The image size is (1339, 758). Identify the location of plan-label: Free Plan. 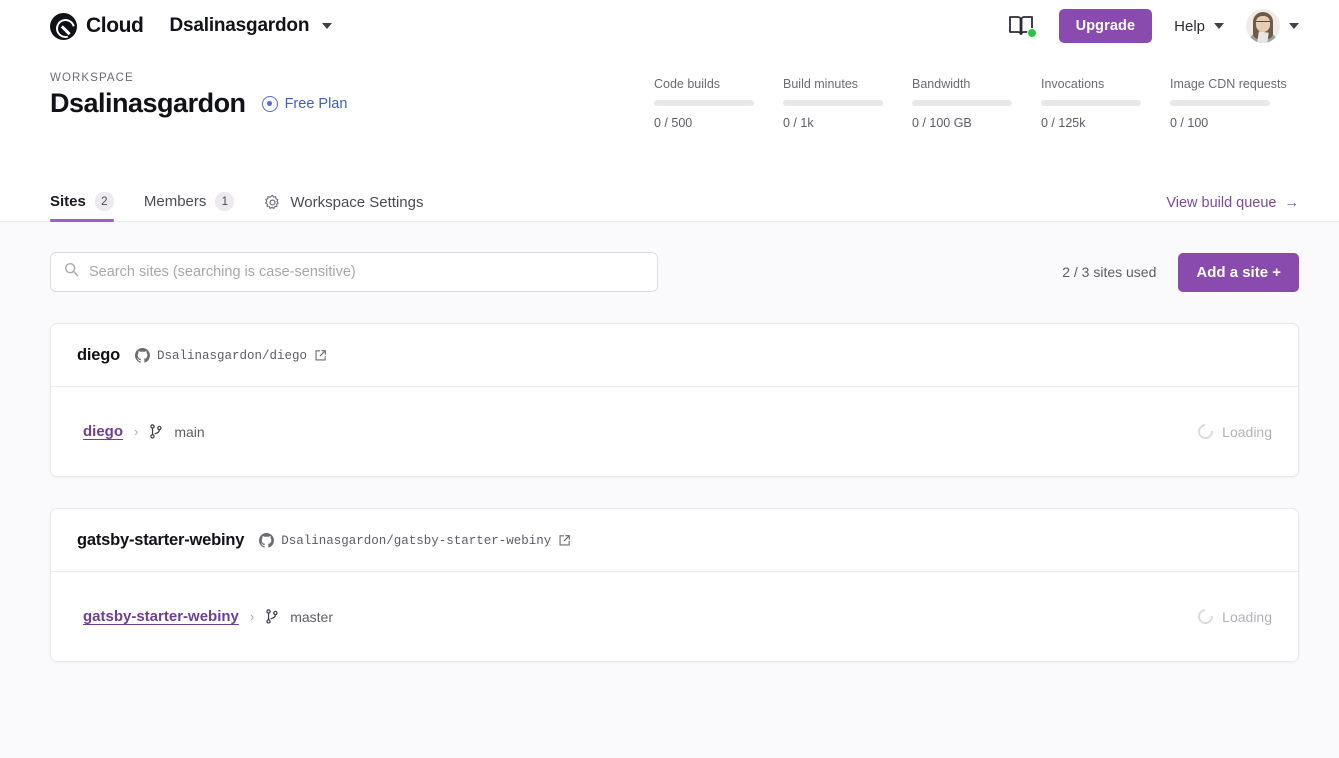
(316, 103).